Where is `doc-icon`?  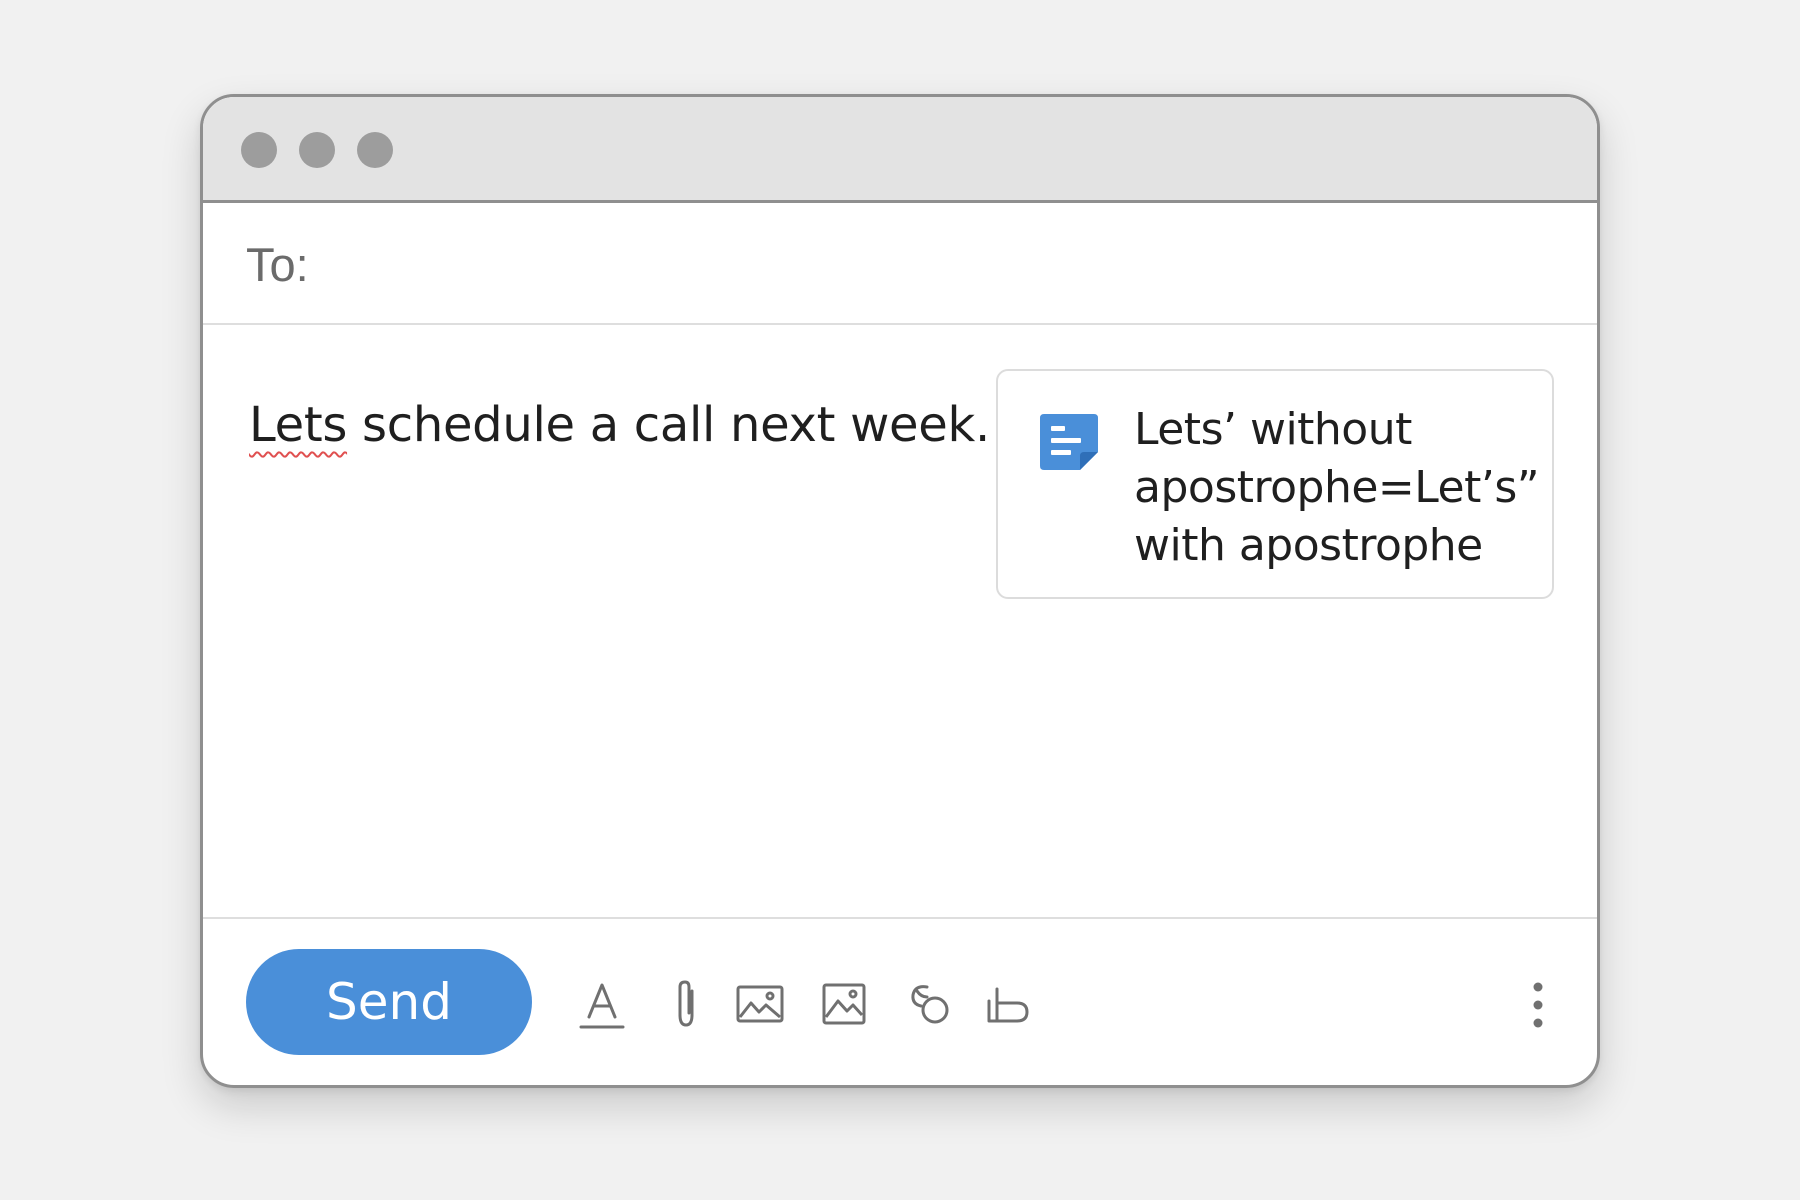 doc-icon is located at coordinates (1069, 442).